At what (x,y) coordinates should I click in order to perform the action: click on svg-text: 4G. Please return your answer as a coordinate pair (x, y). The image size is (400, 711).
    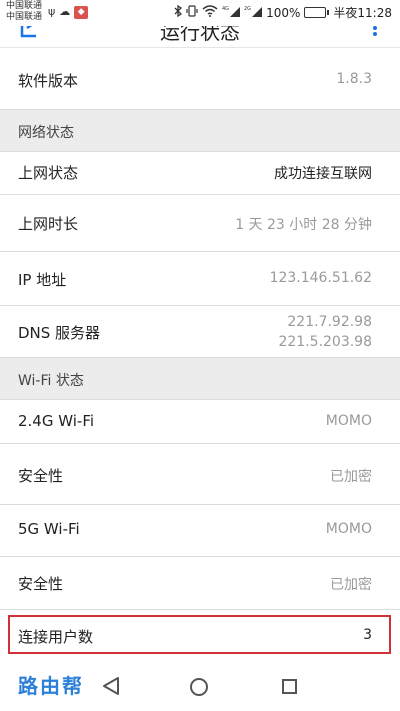
    Looking at the image, I should click on (225, 9).